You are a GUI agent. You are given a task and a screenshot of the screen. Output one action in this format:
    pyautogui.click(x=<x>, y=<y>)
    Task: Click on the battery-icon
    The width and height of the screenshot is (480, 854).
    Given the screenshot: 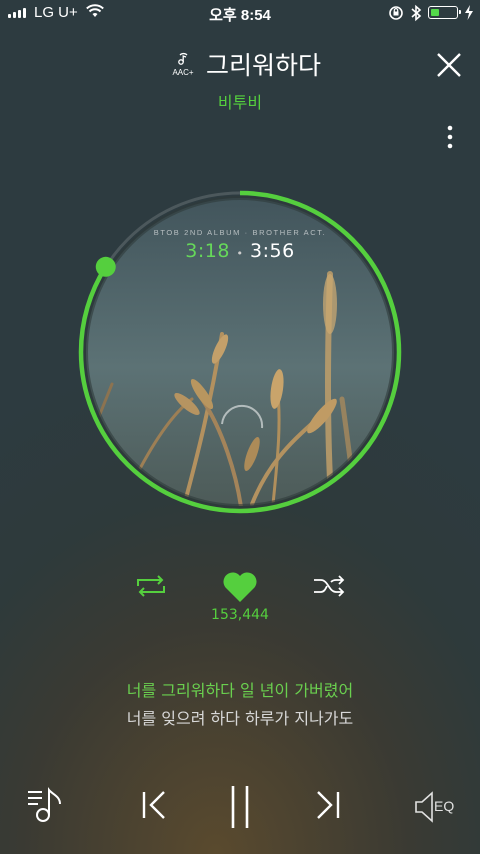 What is the action you would take?
    pyautogui.click(x=444, y=12)
    